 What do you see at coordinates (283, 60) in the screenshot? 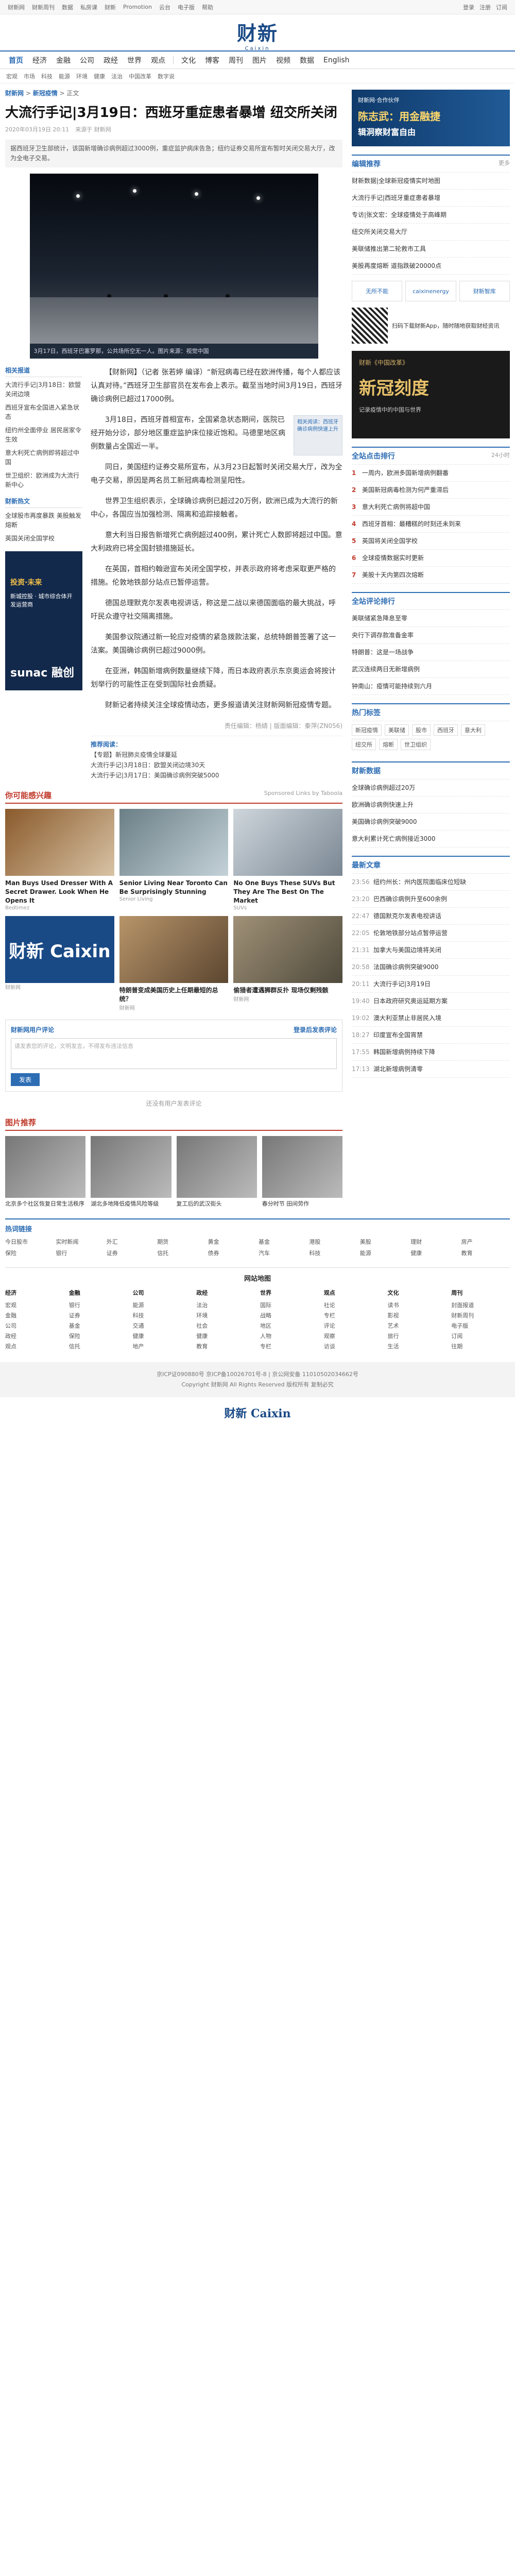
I see `nav-video: 视频` at bounding box center [283, 60].